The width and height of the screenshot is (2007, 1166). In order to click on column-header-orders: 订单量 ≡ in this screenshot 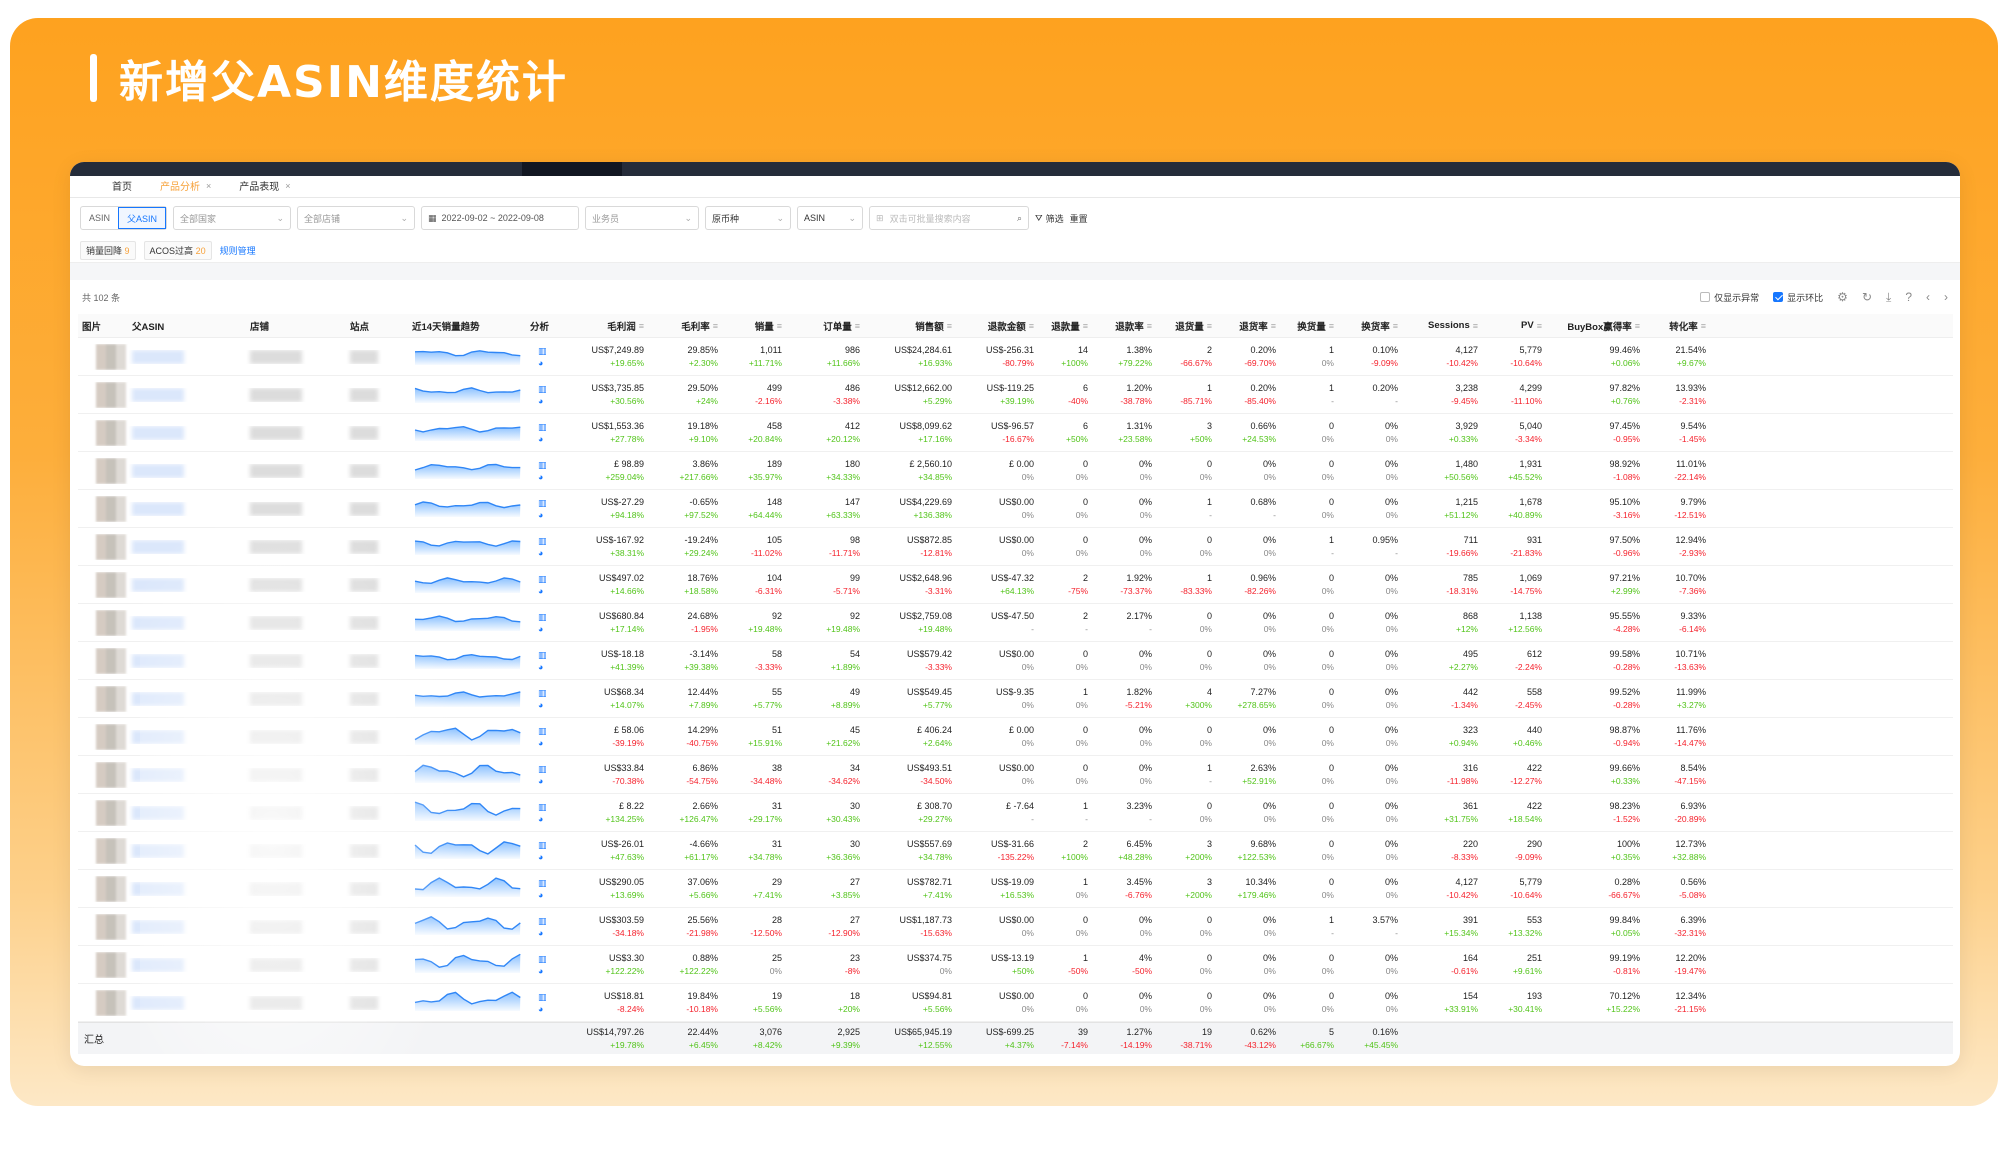, I will do `click(825, 326)`.